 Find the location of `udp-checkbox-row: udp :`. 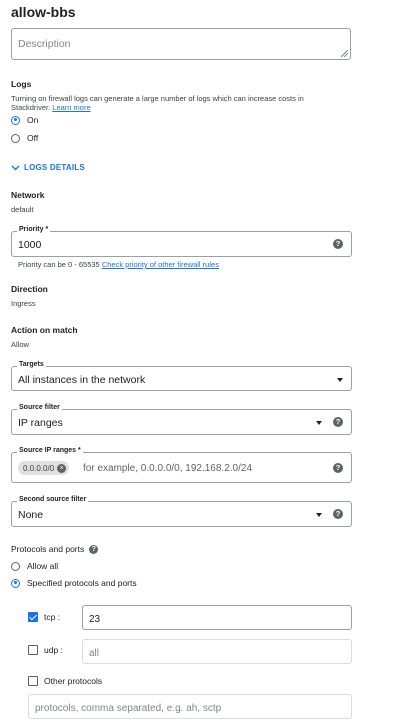

udp-checkbox-row: udp : is located at coordinates (45, 650).